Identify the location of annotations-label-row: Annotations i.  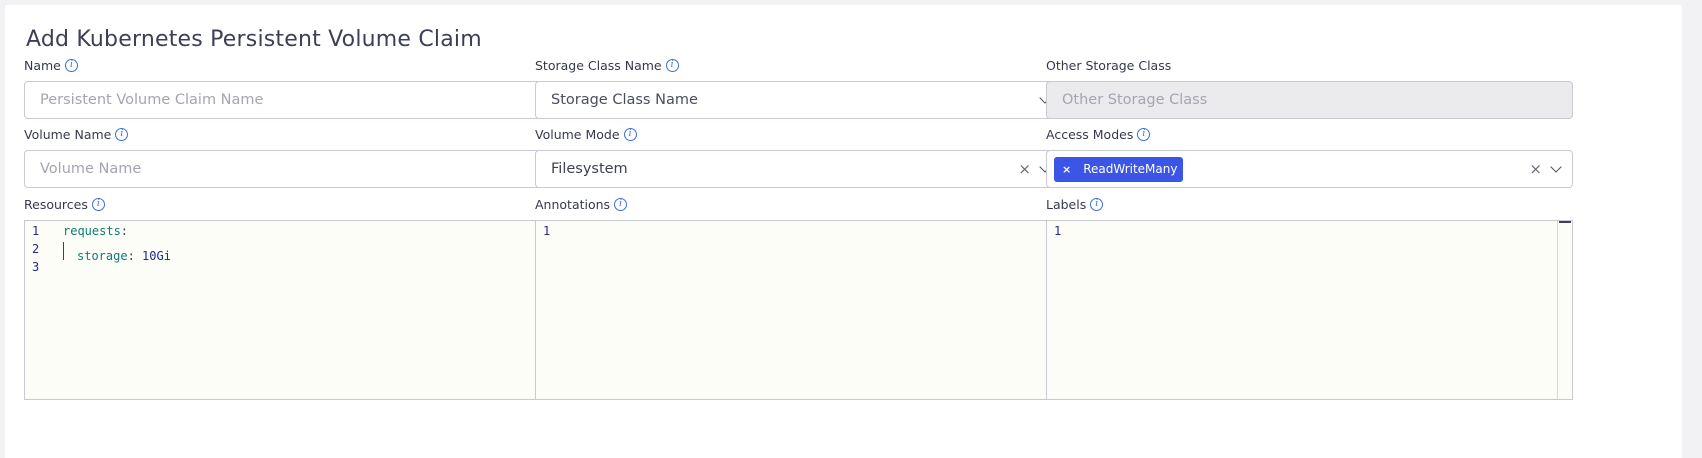
(798, 204).